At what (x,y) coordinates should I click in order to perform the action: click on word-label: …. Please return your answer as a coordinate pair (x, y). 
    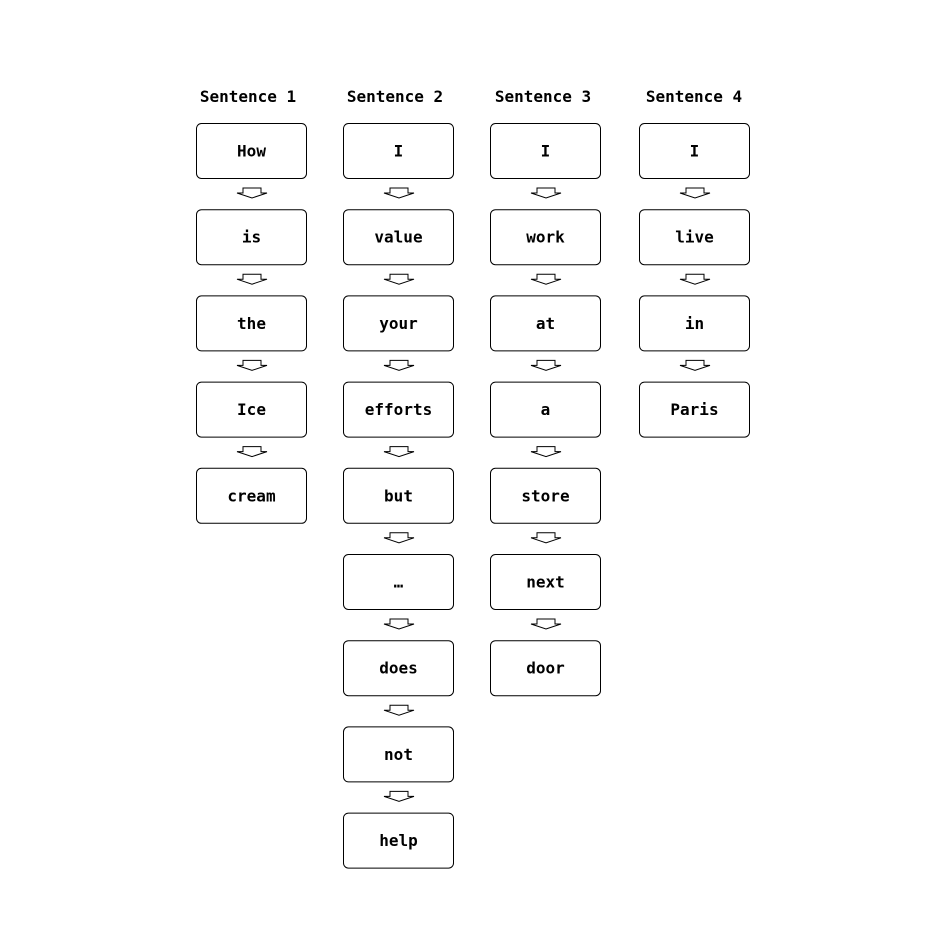
    Looking at the image, I should click on (399, 582).